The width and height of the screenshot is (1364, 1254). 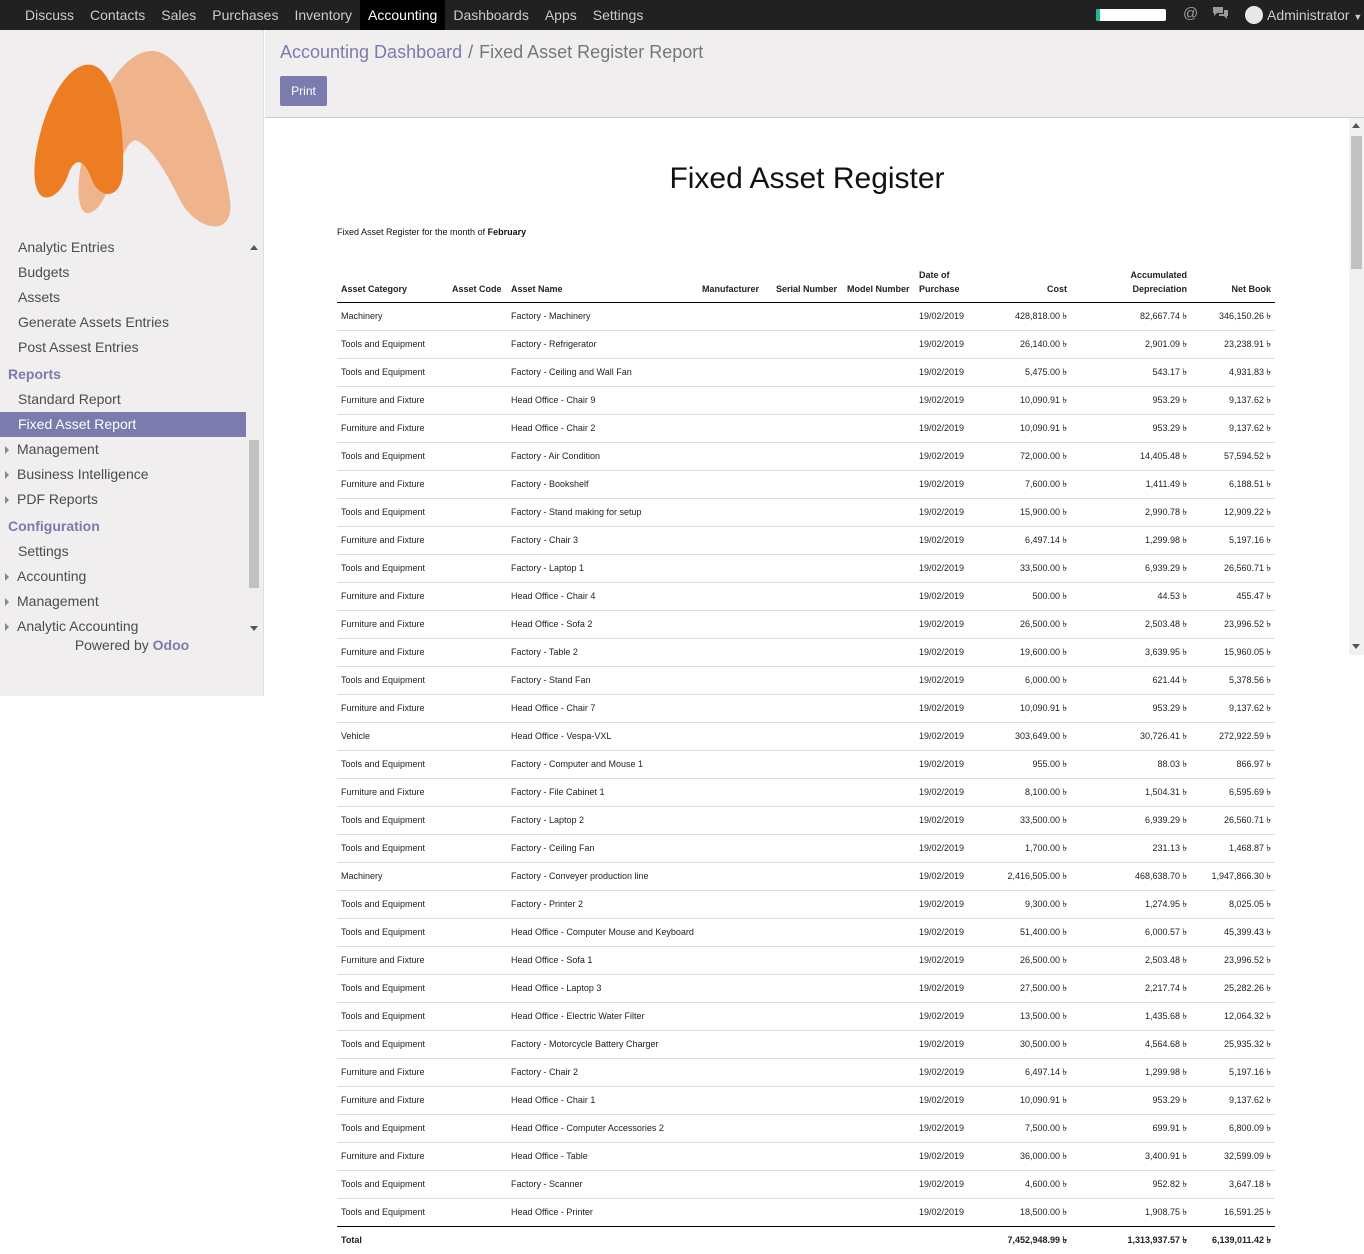 What do you see at coordinates (1131, 821) in the screenshot?
I see `table-cell: 6,939.29 ৳` at bounding box center [1131, 821].